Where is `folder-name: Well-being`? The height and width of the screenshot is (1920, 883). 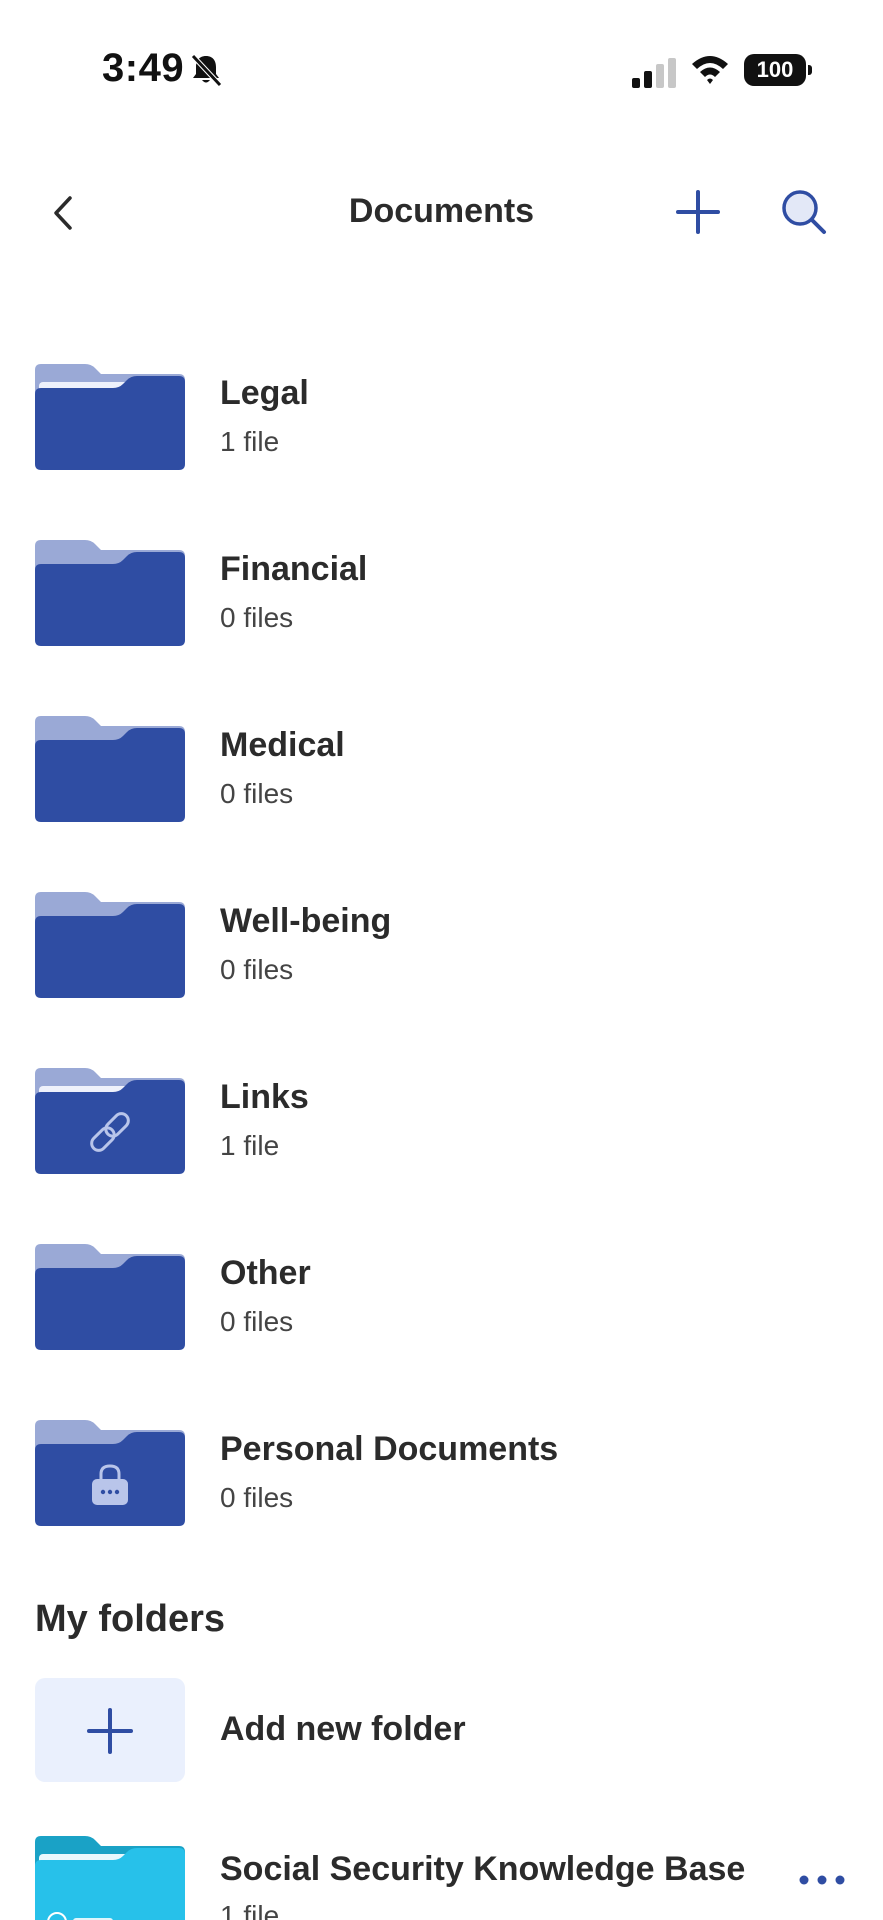
folder-name: Well-being is located at coordinates (306, 921).